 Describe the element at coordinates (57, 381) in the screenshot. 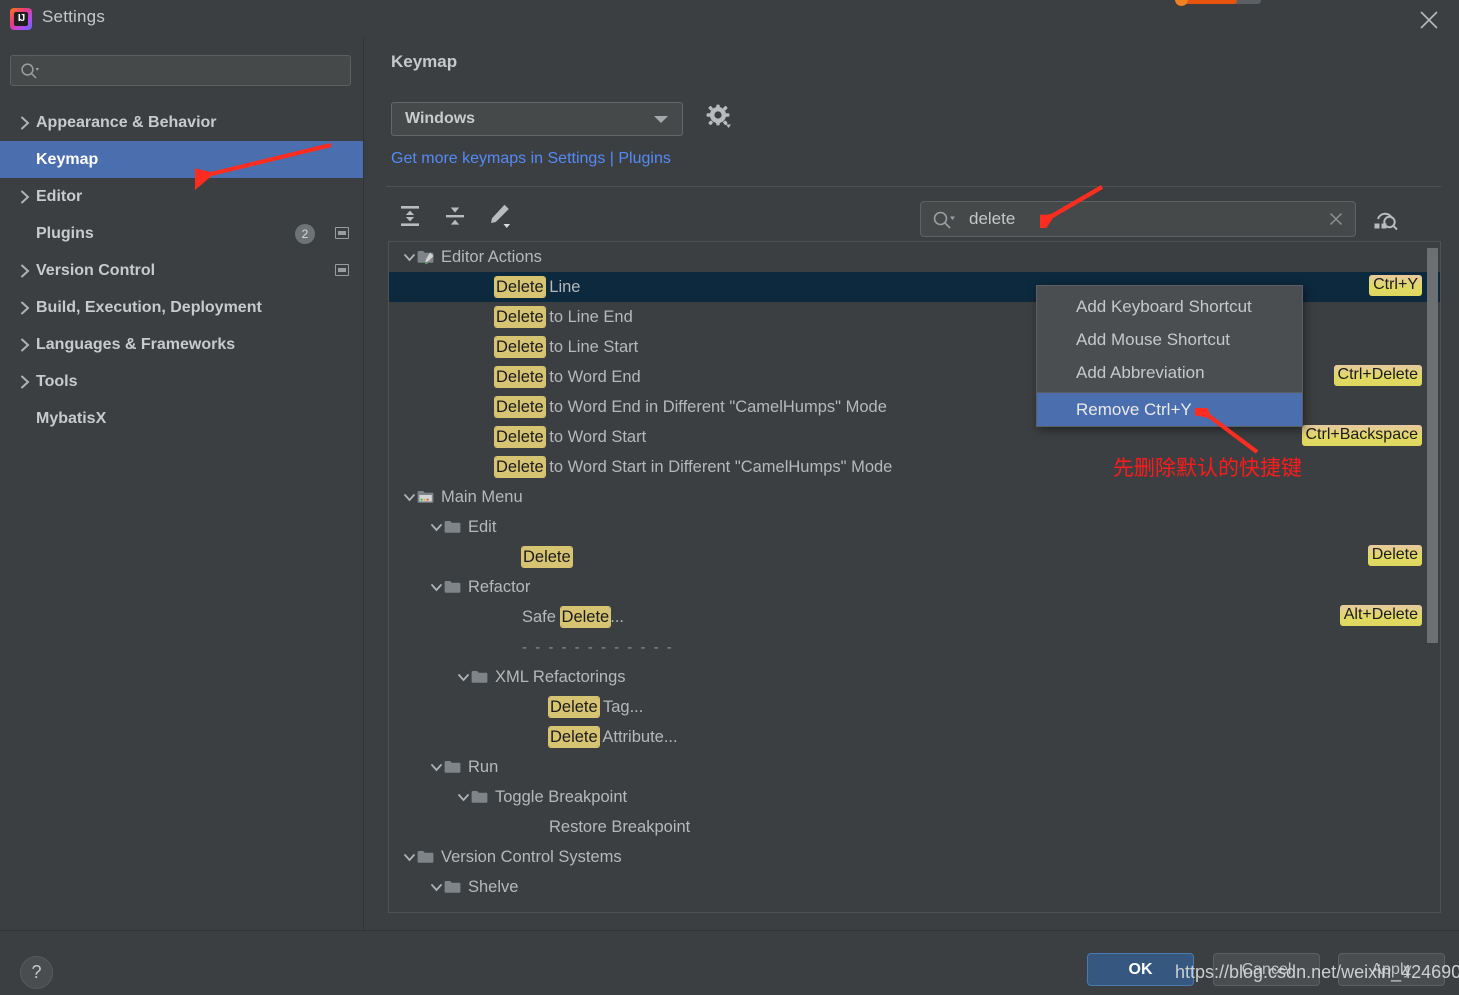

I see `sidebar-item-label: Tools` at that location.